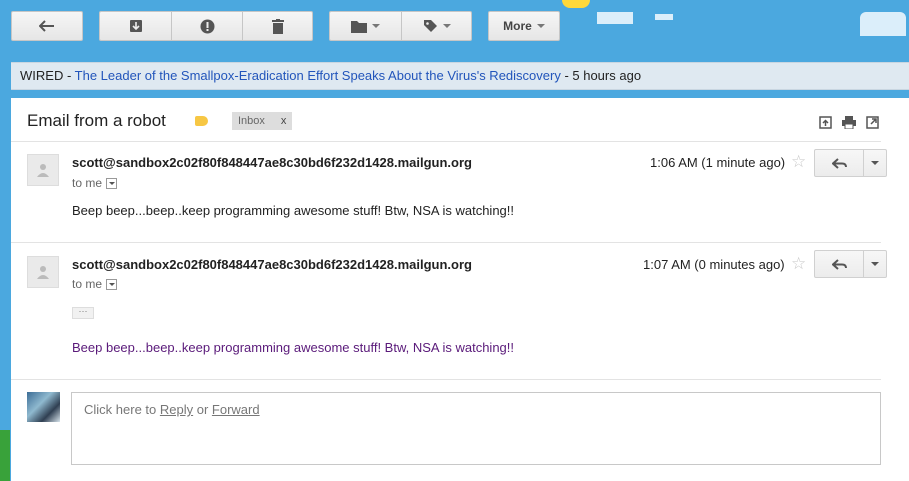 Image resolution: width=909 pixels, height=481 pixels. What do you see at coordinates (476, 428) in the screenshot?
I see `reply-box: Click here to Reply or Forward` at bounding box center [476, 428].